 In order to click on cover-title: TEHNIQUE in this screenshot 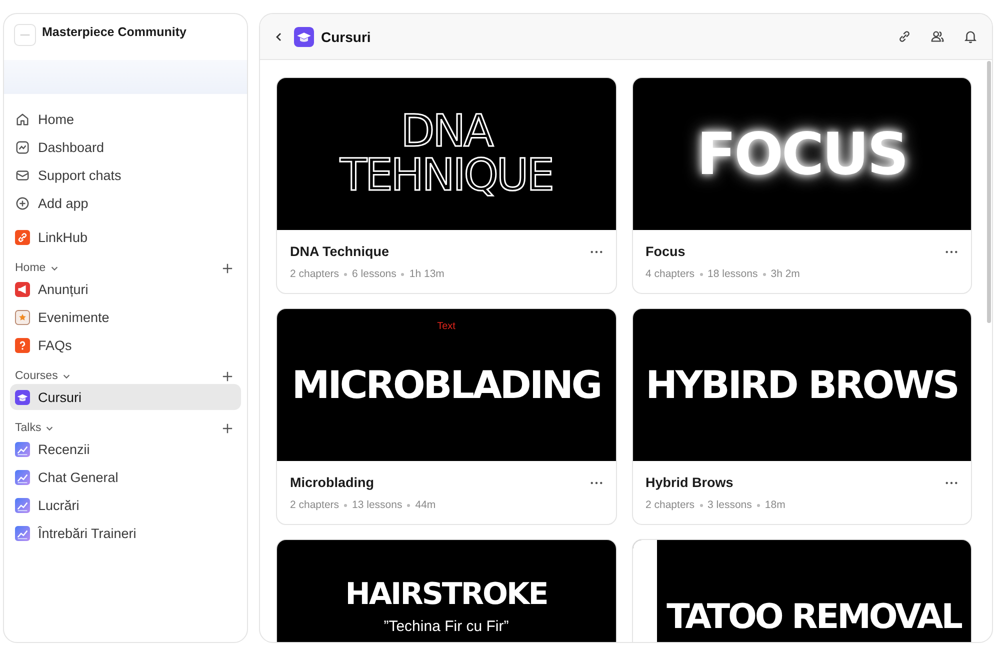, I will do `click(446, 176)`.